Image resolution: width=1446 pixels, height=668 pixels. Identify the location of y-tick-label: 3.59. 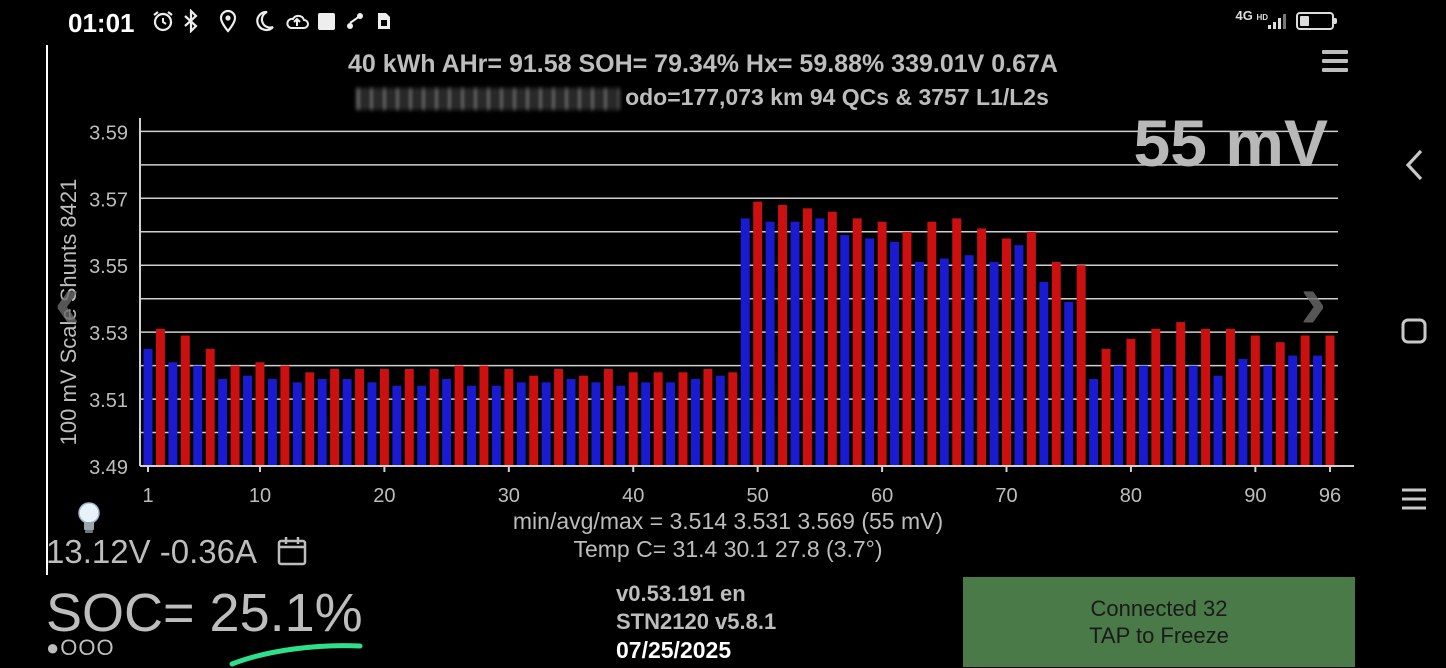
(108, 133).